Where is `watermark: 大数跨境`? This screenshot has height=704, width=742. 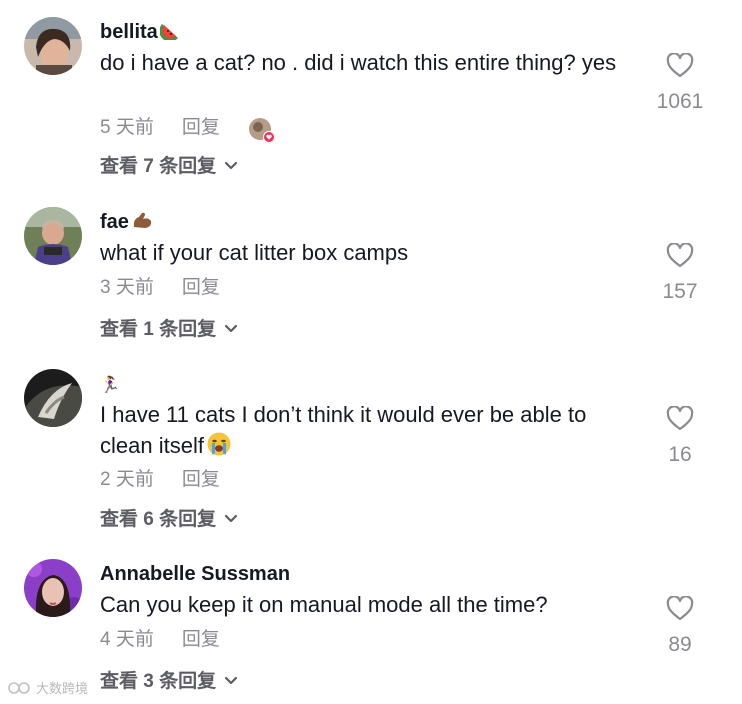 watermark: 大数跨境 is located at coordinates (48, 688).